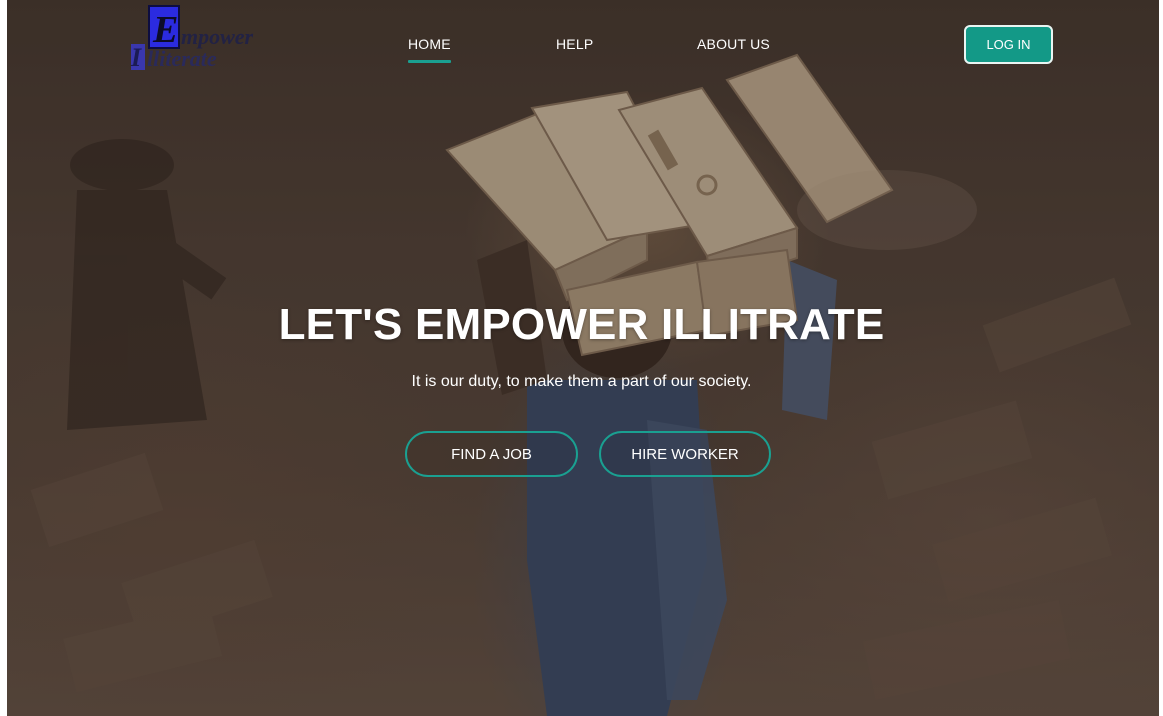  I want to click on nav-help-link: HELP, so click(574, 44).